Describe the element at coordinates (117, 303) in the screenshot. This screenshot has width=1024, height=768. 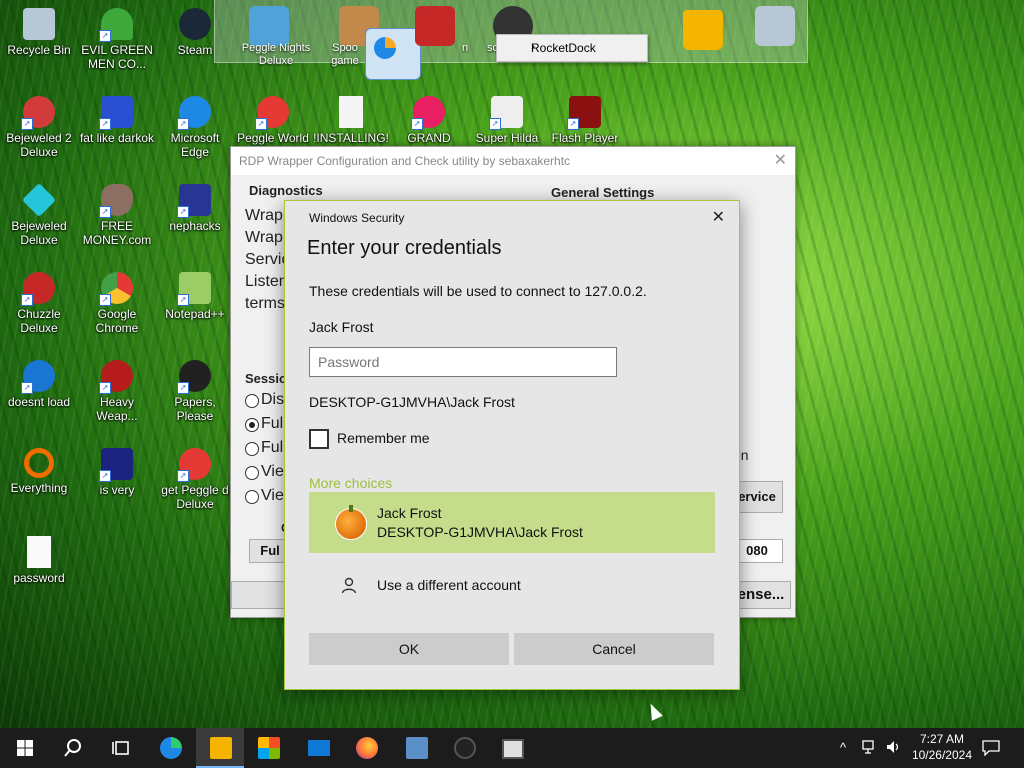
I see `desktop-icon-google-chrome: ↗ Google Chrome` at that location.